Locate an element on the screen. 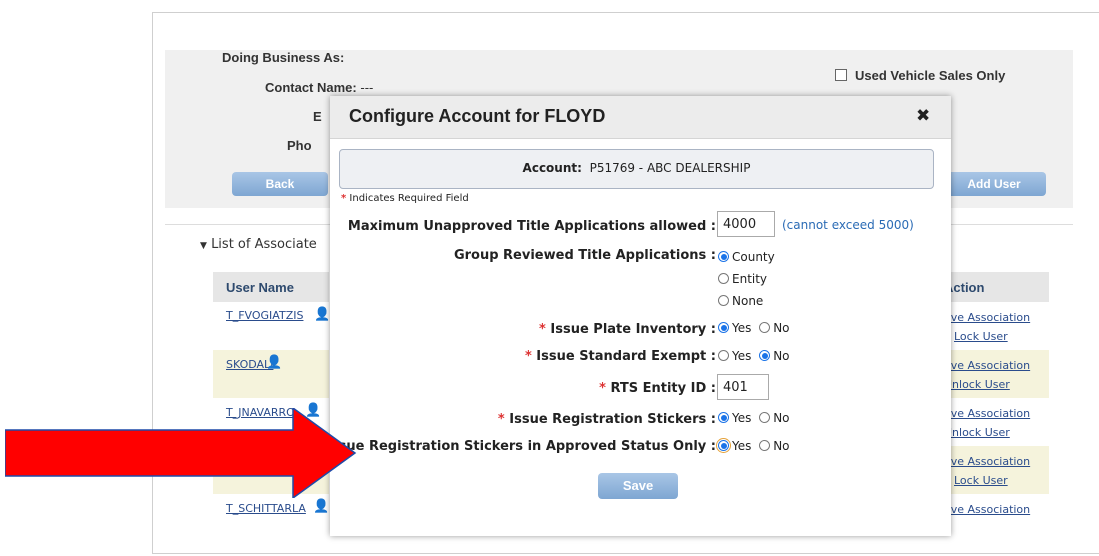 This screenshot has height=556, width=1099. arrow-shape is located at coordinates (181, 453).